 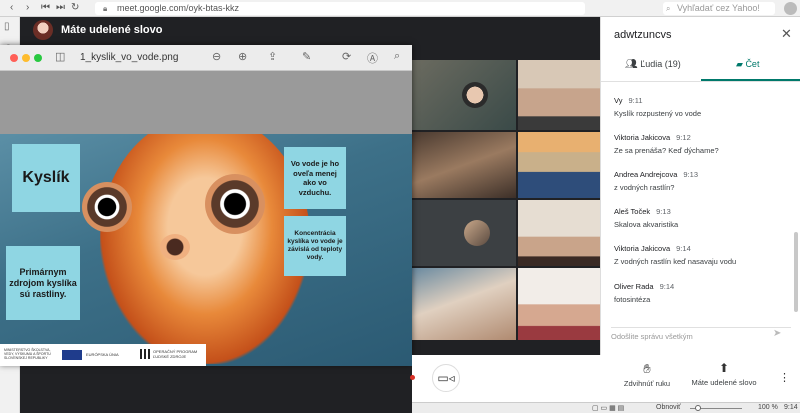 What do you see at coordinates (206, 58) in the screenshot?
I see `preview-titlebar: ◫ 1_kyslik_vo_vode.png ⊖ ⊕ ⇪ ✎ ⟳ Ⓐ ⌕` at bounding box center [206, 58].